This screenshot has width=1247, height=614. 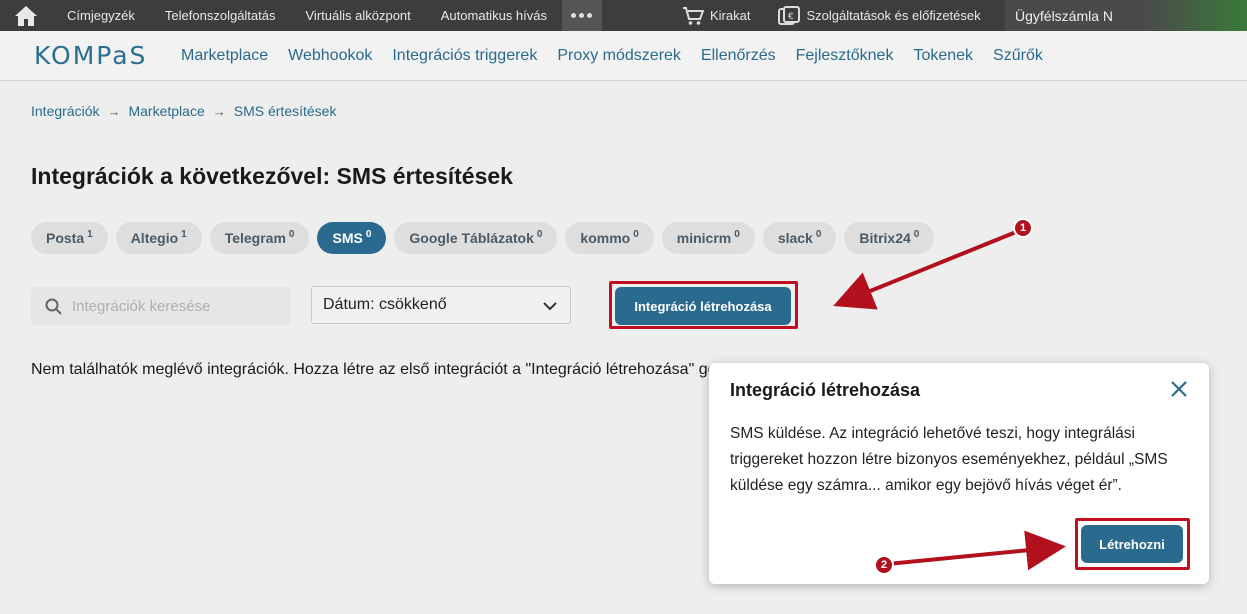 I want to click on modal-title: Integráció létrehozása, so click(x=825, y=390).